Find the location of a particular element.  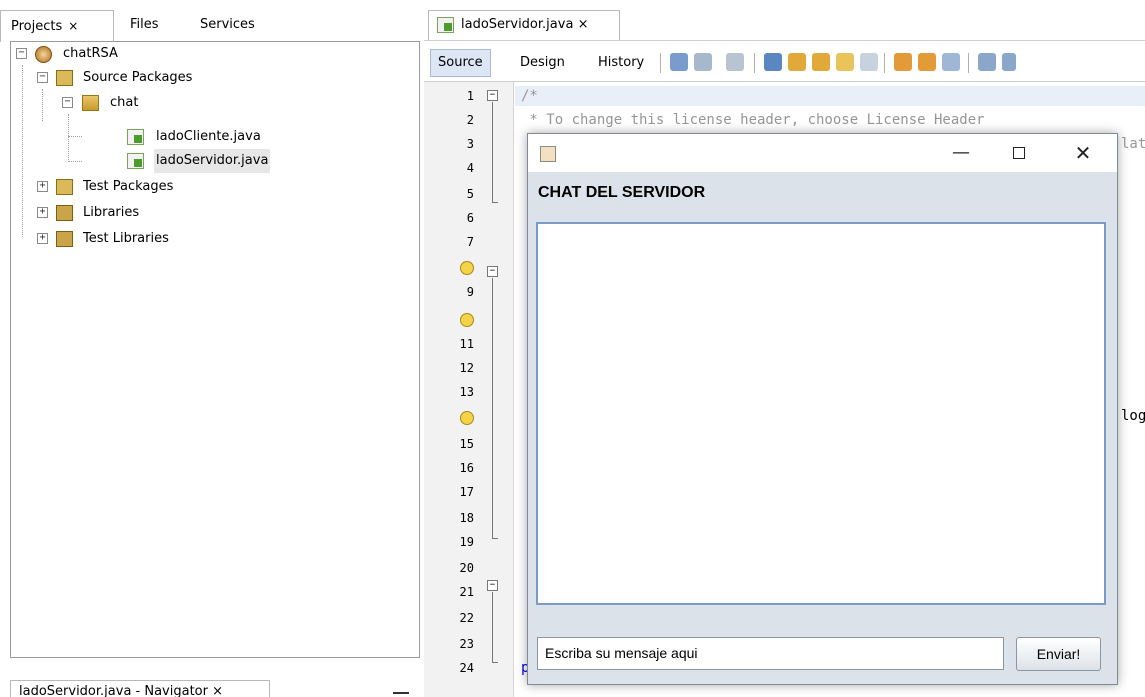

current-line-highlight is located at coordinates (830, 96).